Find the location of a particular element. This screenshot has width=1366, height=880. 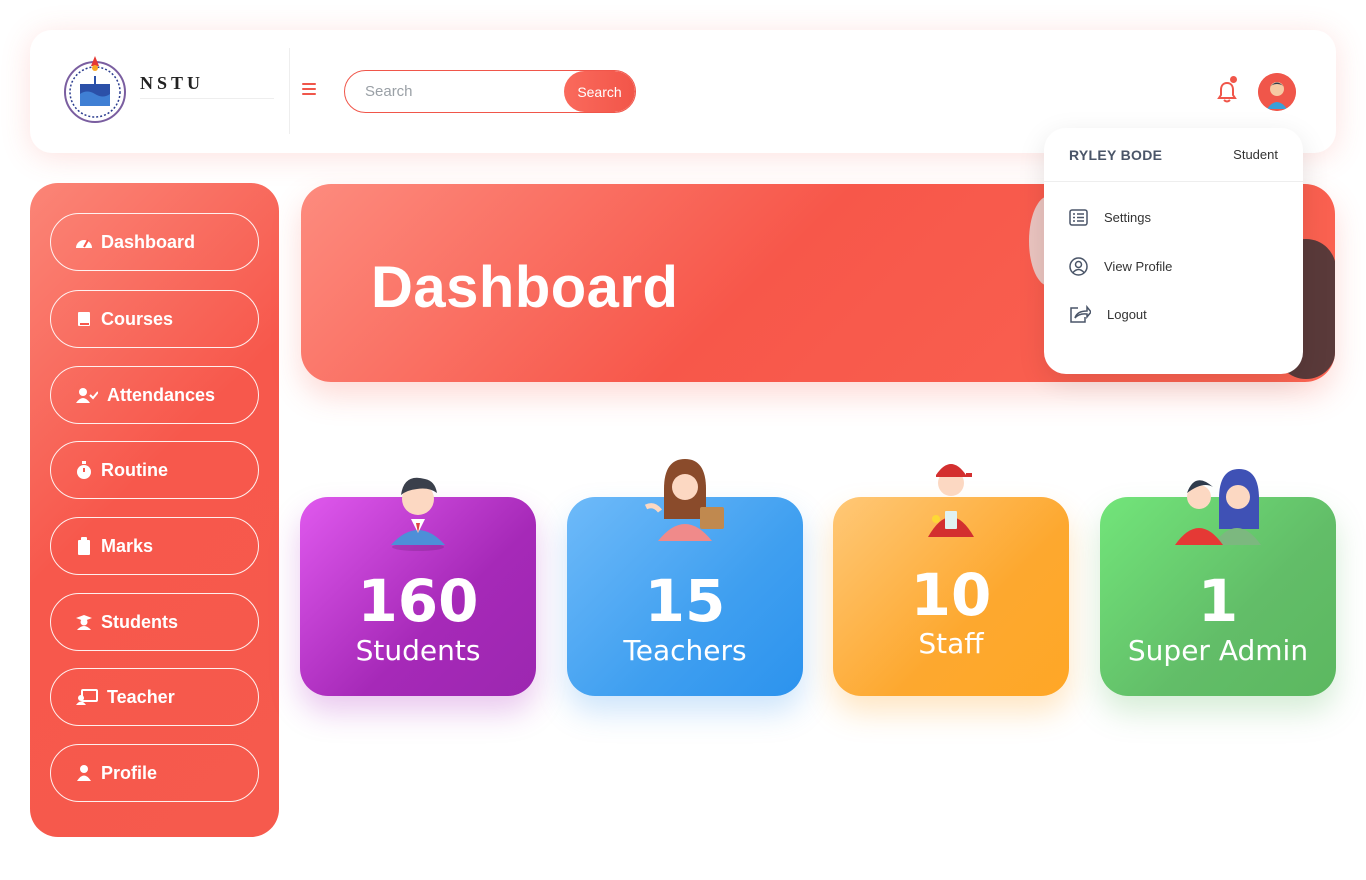

sidebar-item-label: Routine is located at coordinates (134, 469).